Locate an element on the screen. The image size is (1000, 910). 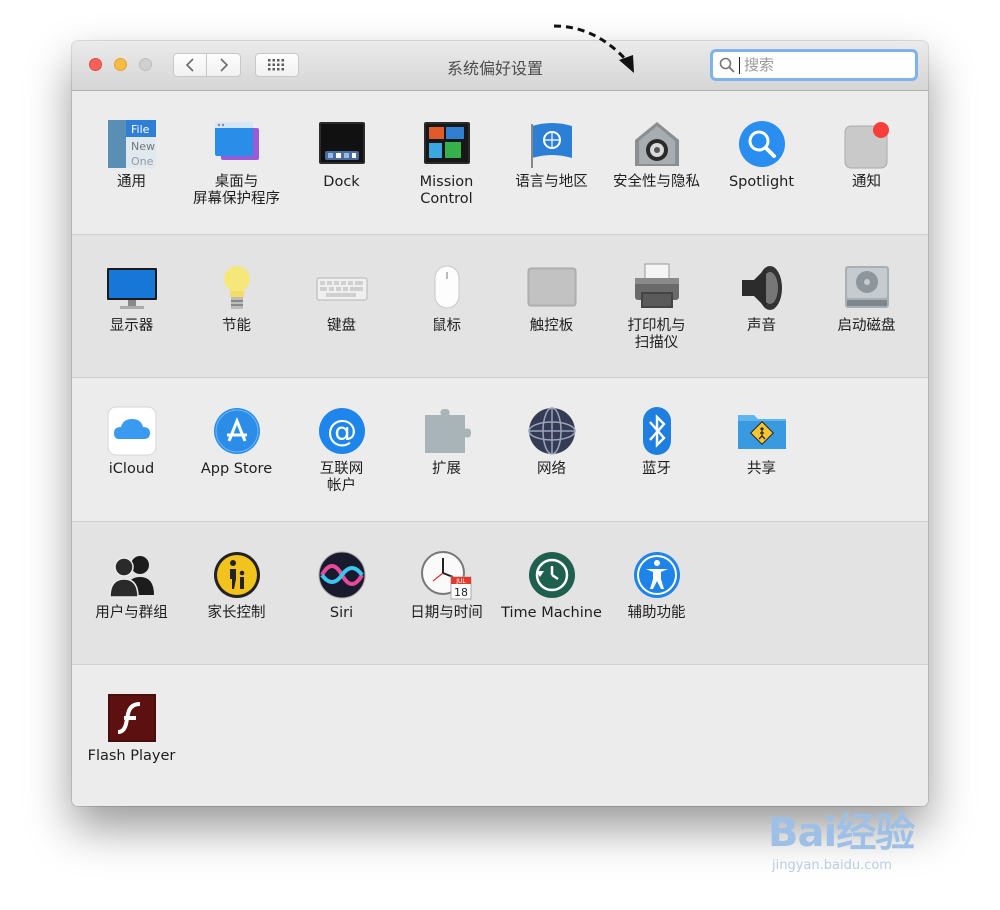
pane-trackpad: 触控板 is located at coordinates (551, 298).